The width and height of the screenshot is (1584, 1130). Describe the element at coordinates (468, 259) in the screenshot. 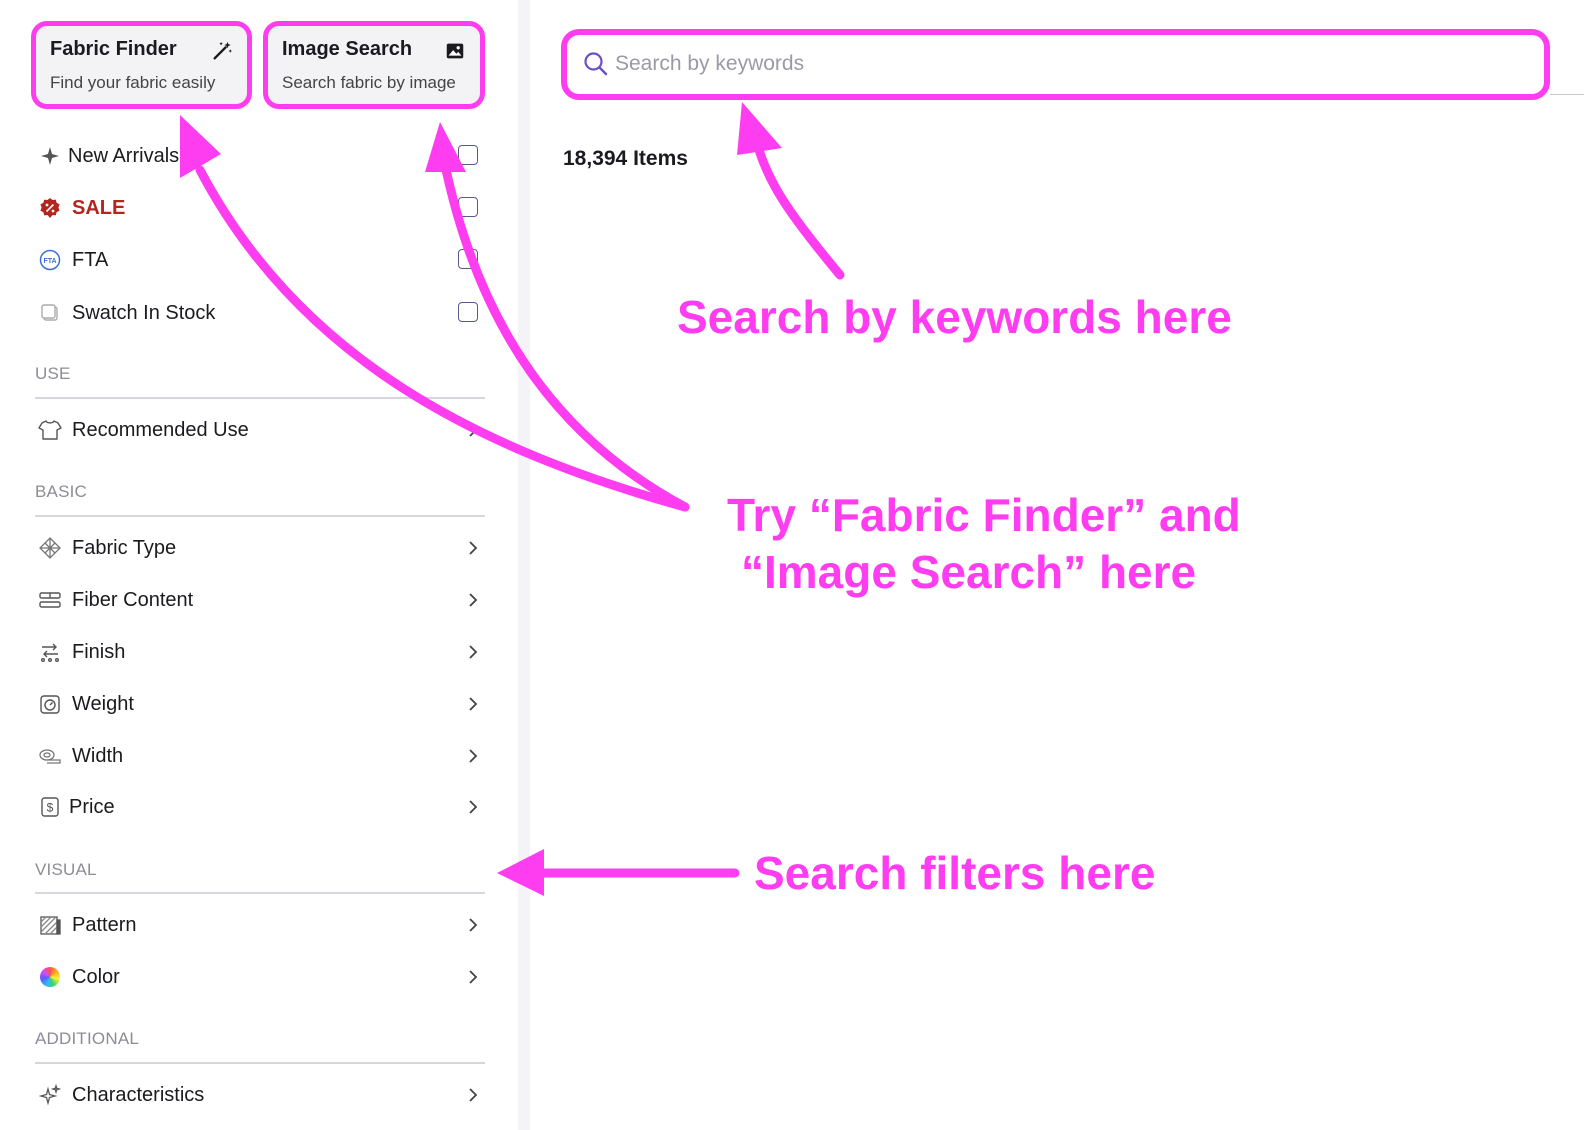

I see `fta-checkbox` at that location.